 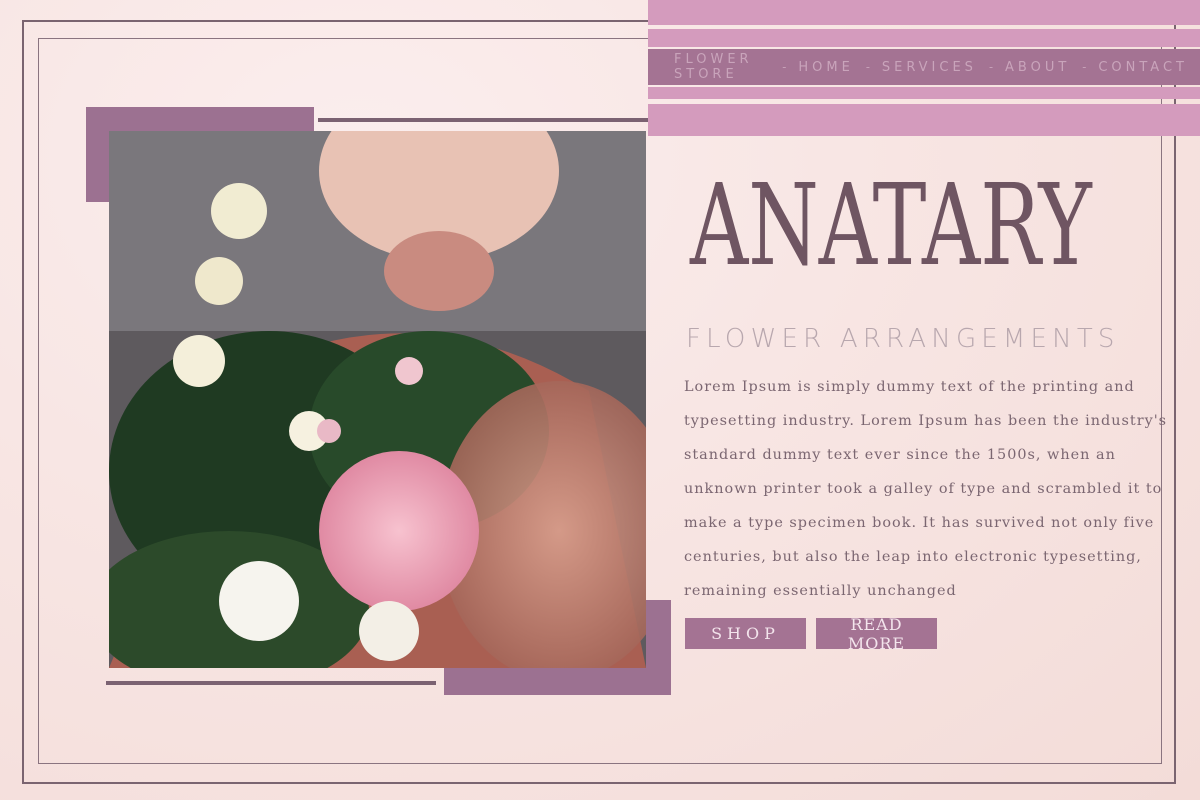 What do you see at coordinates (271, 683) in the screenshot?
I see `decorative-line-bottom` at bounding box center [271, 683].